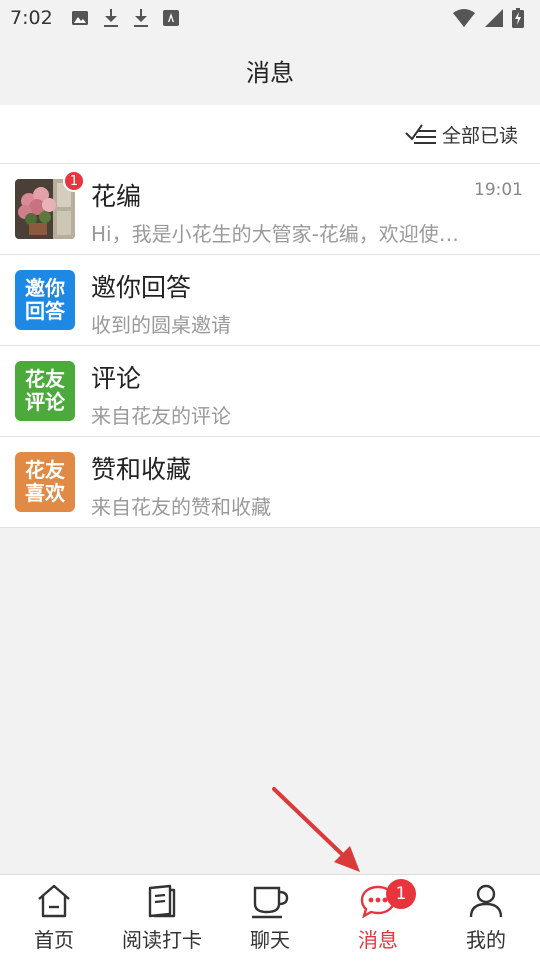  I want to click on status-bar: 7:02, so click(270, 18).